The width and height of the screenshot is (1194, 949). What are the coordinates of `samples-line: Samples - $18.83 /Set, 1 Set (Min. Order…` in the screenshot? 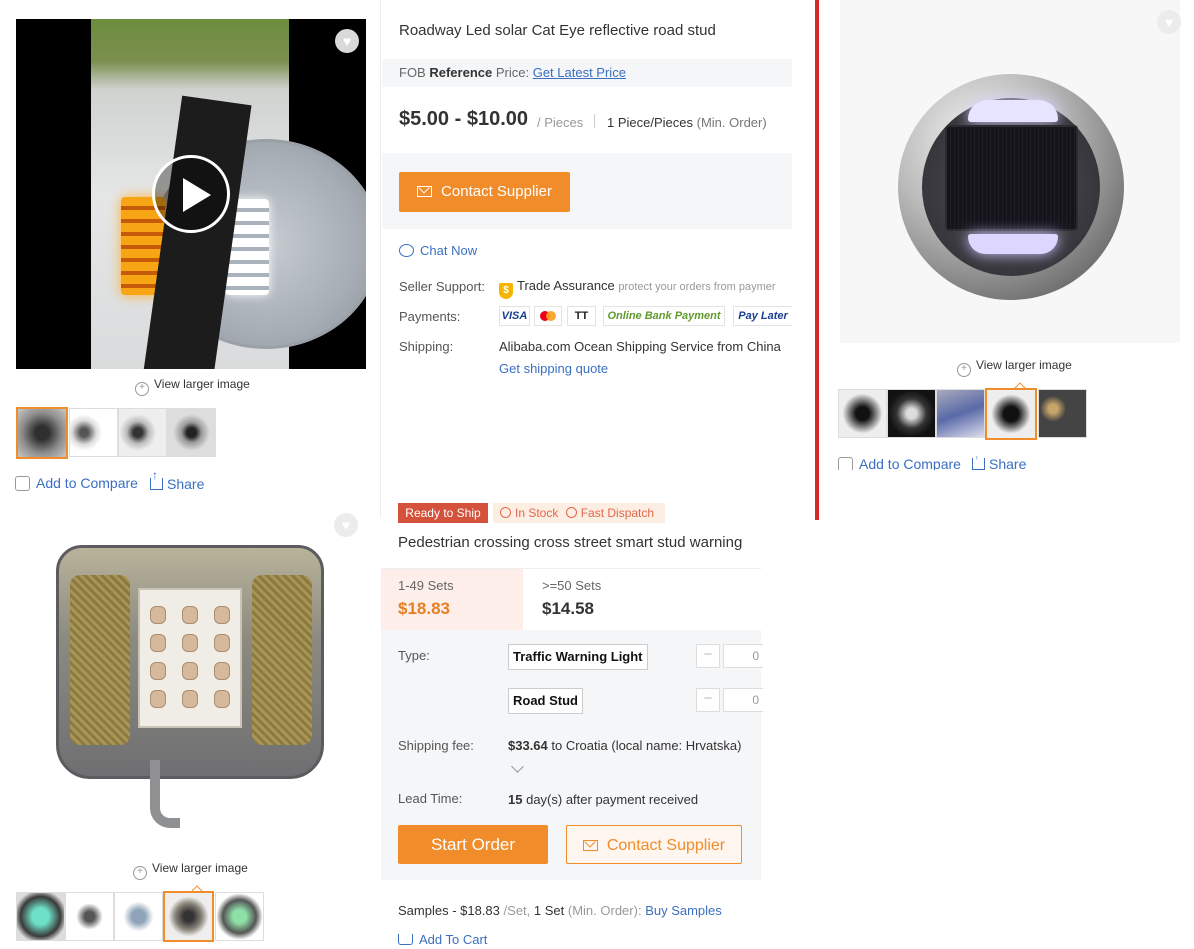 It's located at (560, 910).